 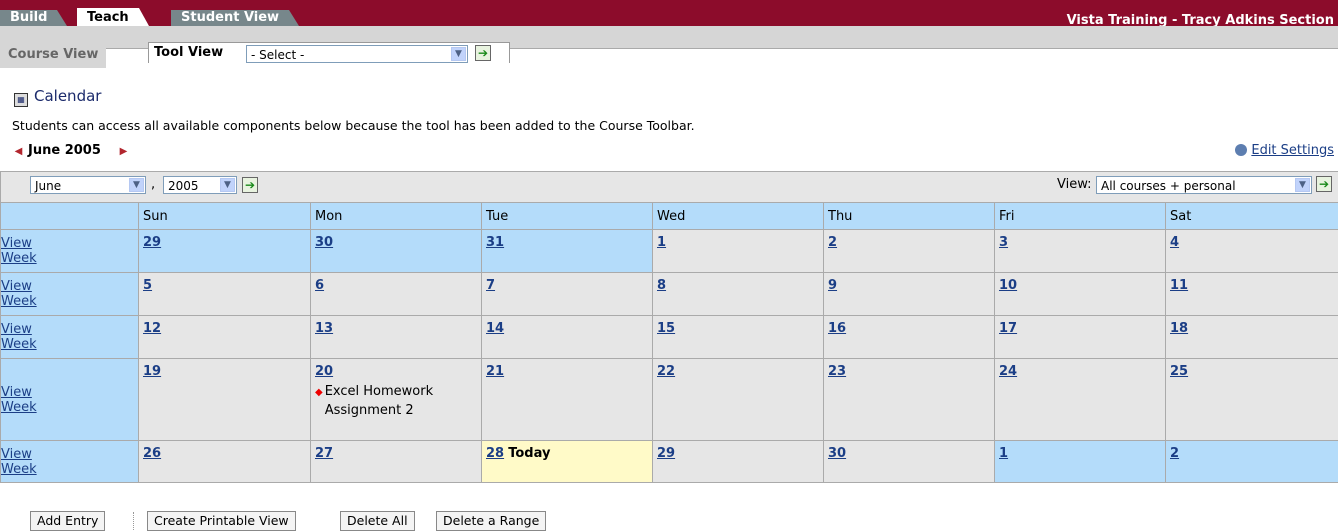 What do you see at coordinates (396, 294) in the screenshot?
I see `calendar-day-cell: 6` at bounding box center [396, 294].